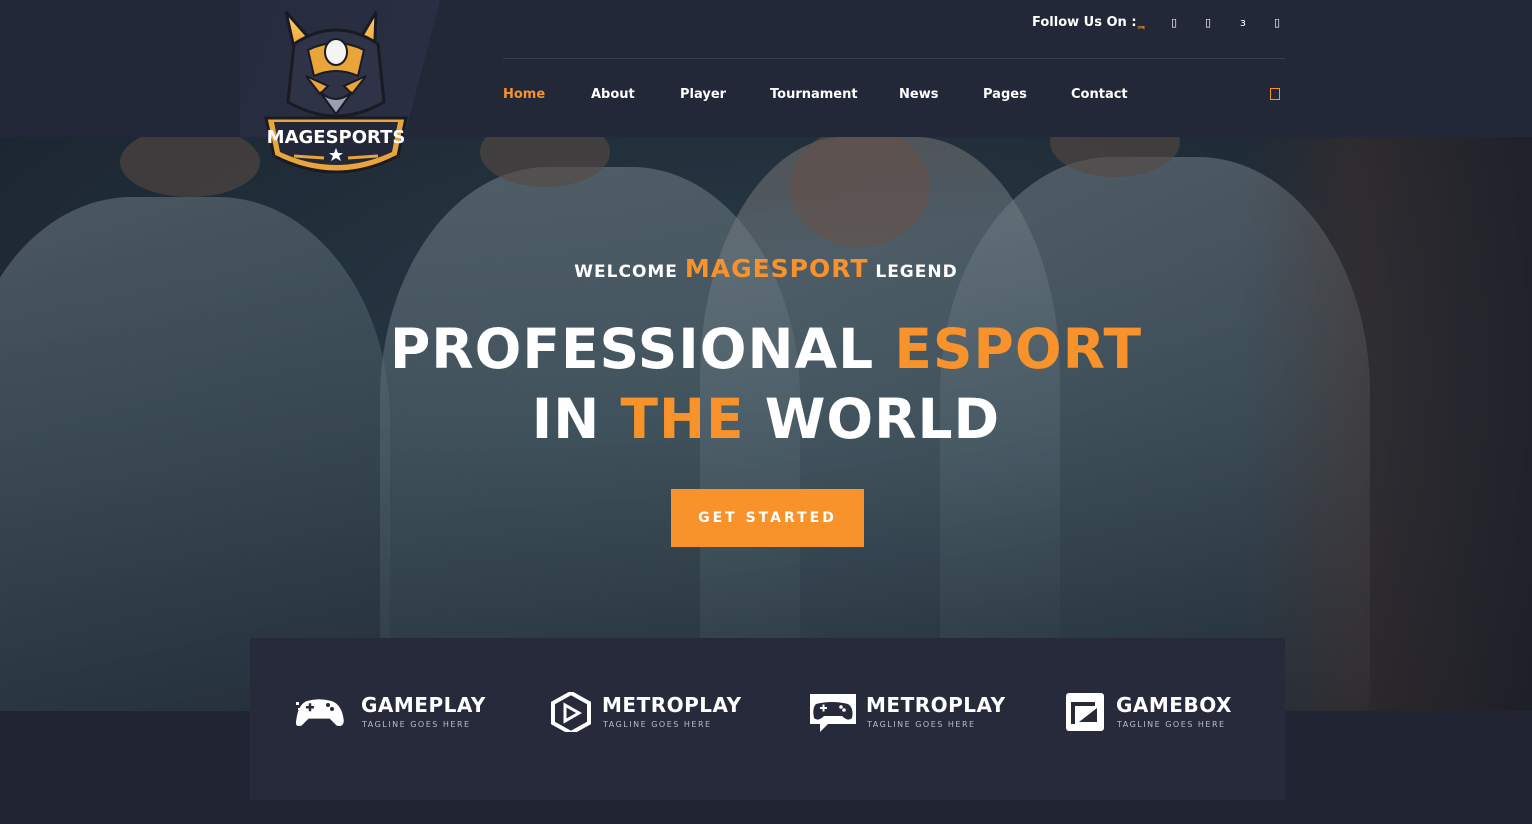 Image resolution: width=1532 pixels, height=824 pixels. I want to click on sponsor-logo: GAMEPLAY TAGLINE GOES HERE, so click(391, 713).